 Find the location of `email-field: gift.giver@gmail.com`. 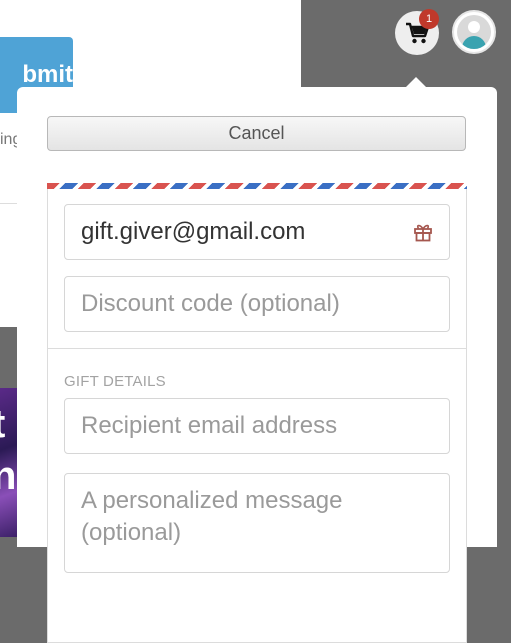

email-field: gift.giver@gmail.com is located at coordinates (257, 232).